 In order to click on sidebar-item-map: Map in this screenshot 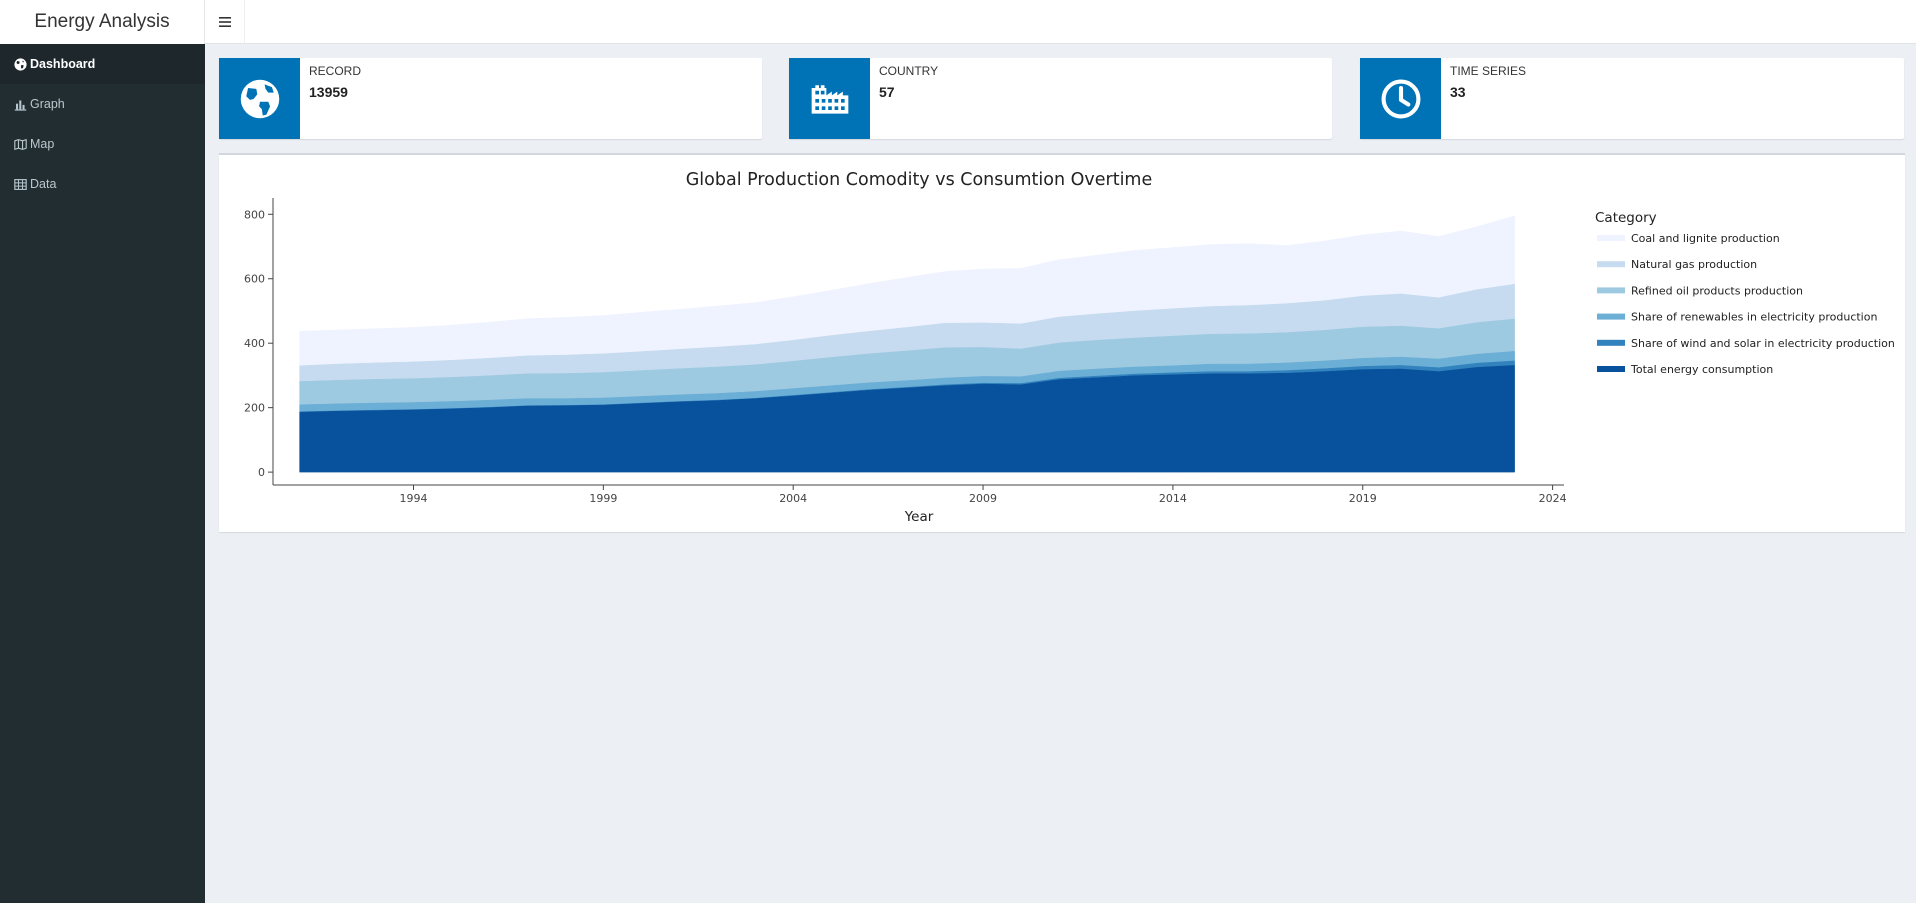, I will do `click(102, 144)`.